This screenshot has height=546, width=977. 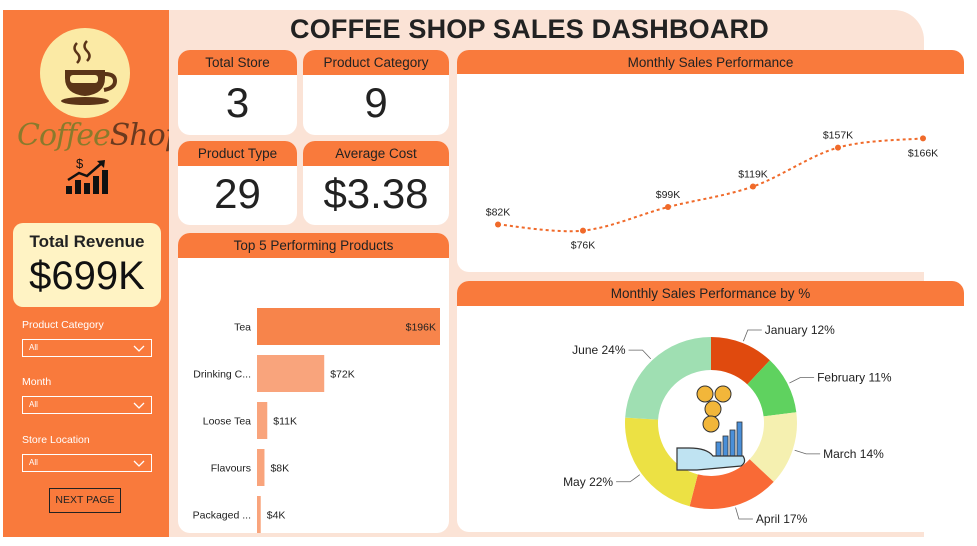 I want to click on slice-label: February 11%, so click(x=854, y=378).